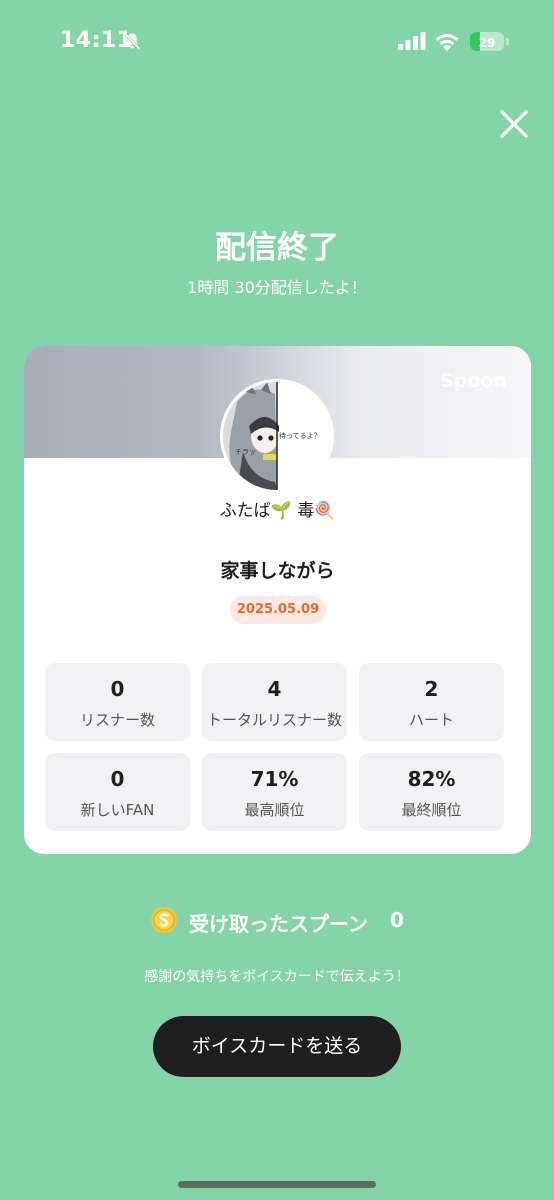 The width and height of the screenshot is (554, 1200). What do you see at coordinates (507, 41) in the screenshot?
I see `battery-cap` at bounding box center [507, 41].